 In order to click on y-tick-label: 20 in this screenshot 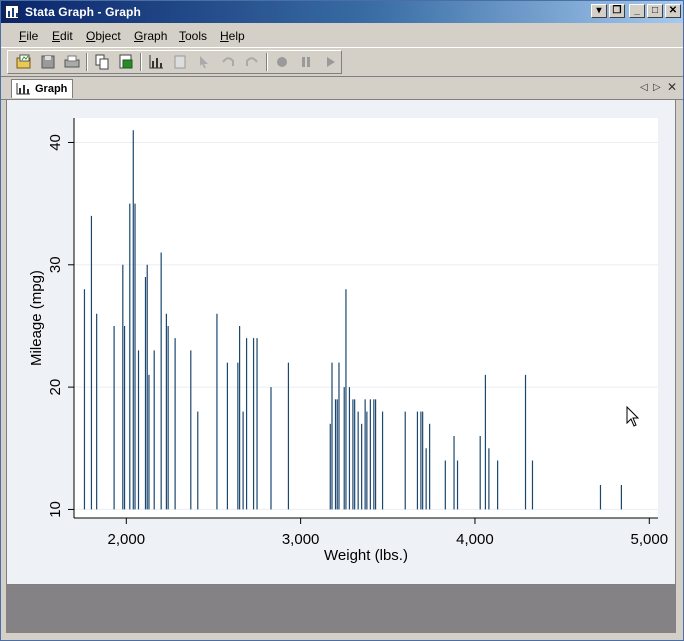, I will do `click(55, 387)`.